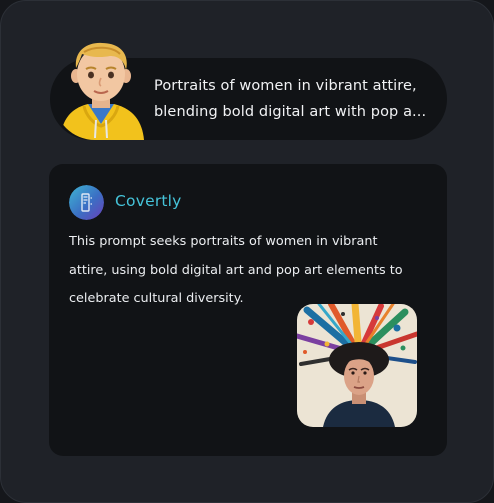 This screenshot has height=503, width=494. Describe the element at coordinates (86, 202) in the screenshot. I see `covertly-logo-icon` at that location.